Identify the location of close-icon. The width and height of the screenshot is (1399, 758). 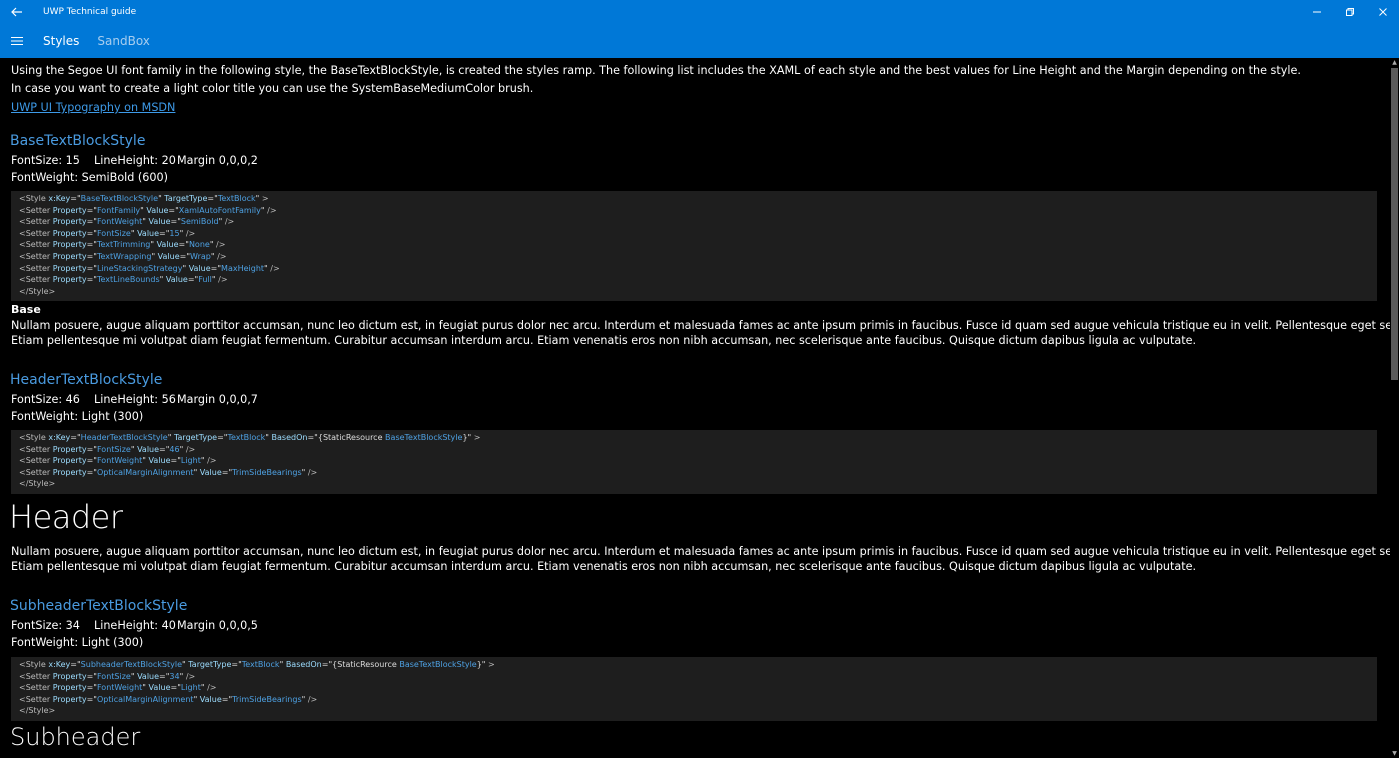
(1382, 12).